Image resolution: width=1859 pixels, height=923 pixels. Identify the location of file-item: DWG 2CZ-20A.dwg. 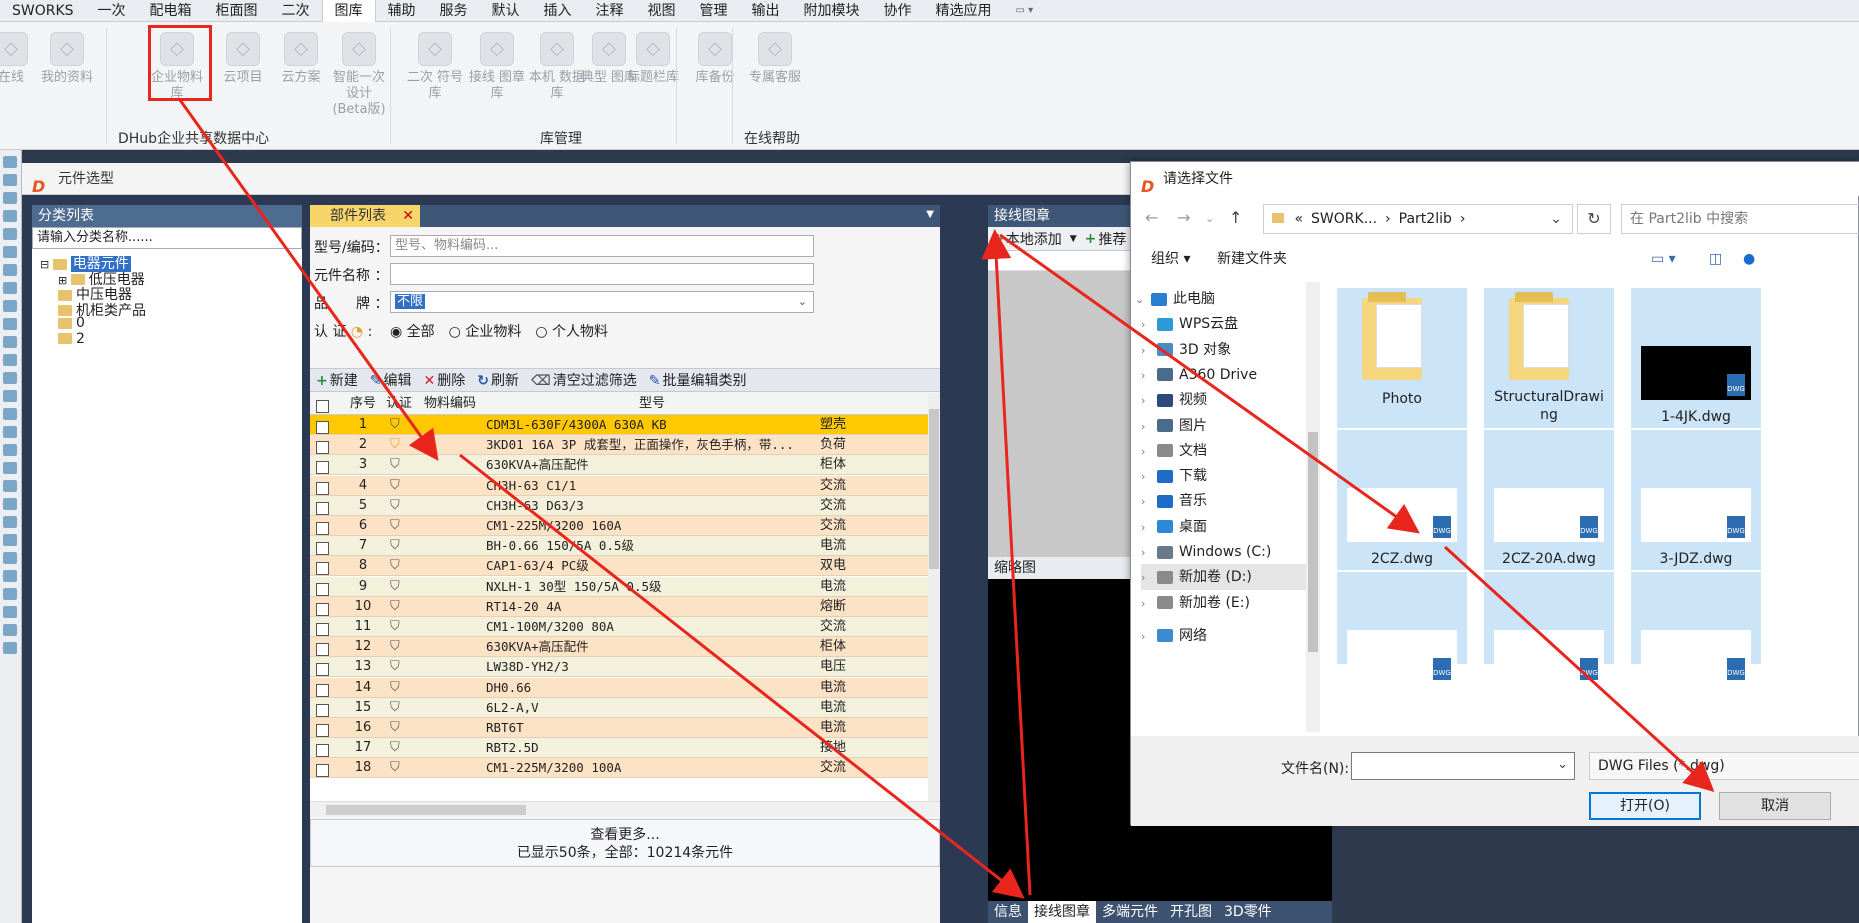
(1549, 500).